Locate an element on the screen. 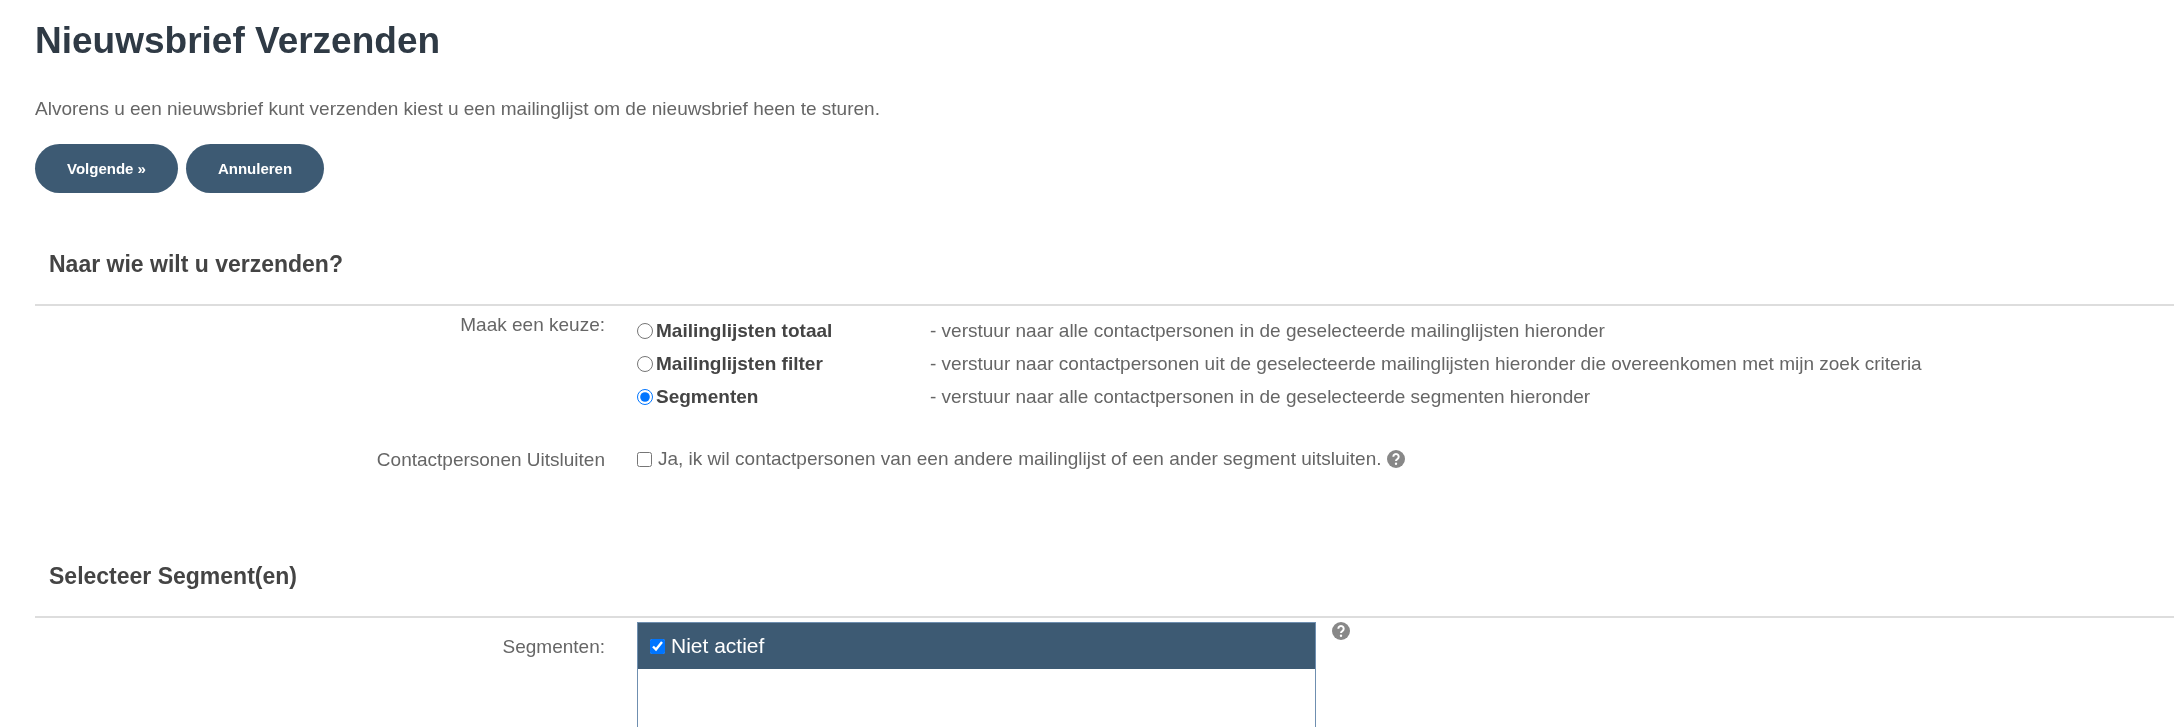 The height and width of the screenshot is (727, 2174). page-title: Nieuwsbrief Verzenden is located at coordinates (238, 41).